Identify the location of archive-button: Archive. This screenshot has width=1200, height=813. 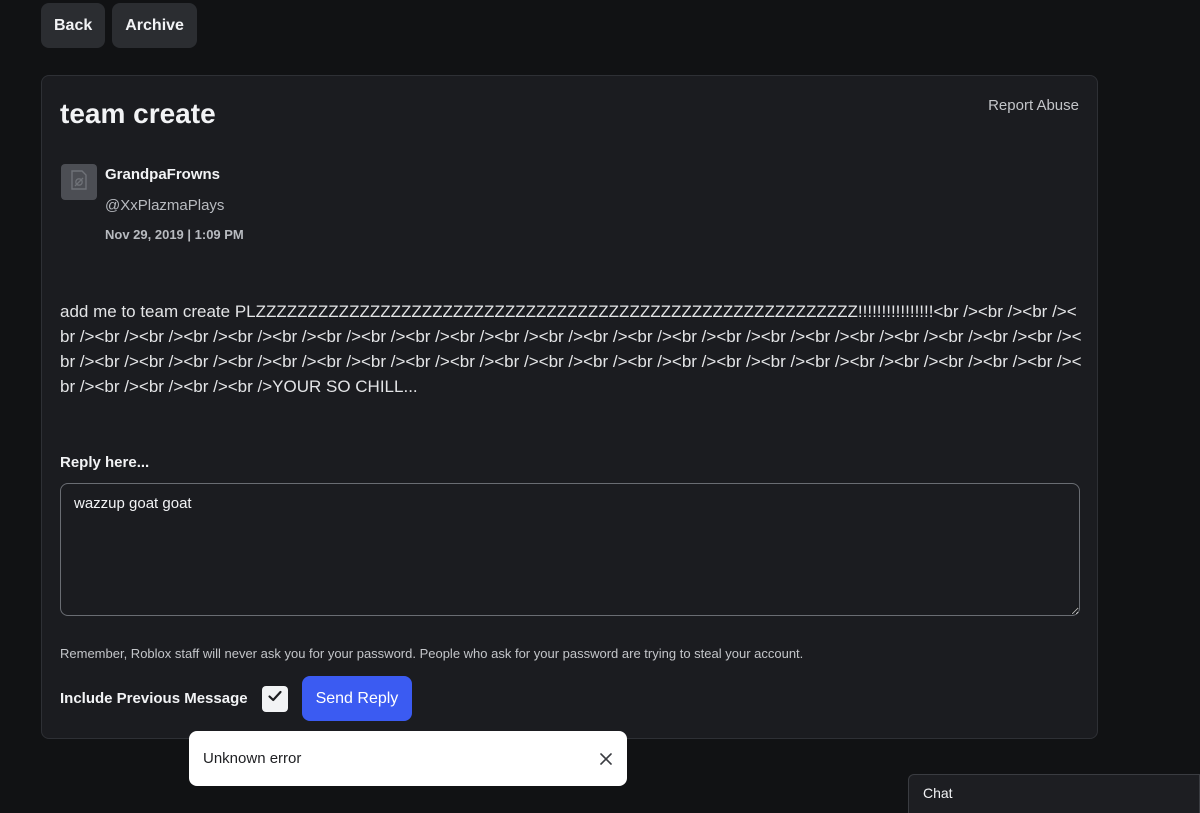
(154, 25).